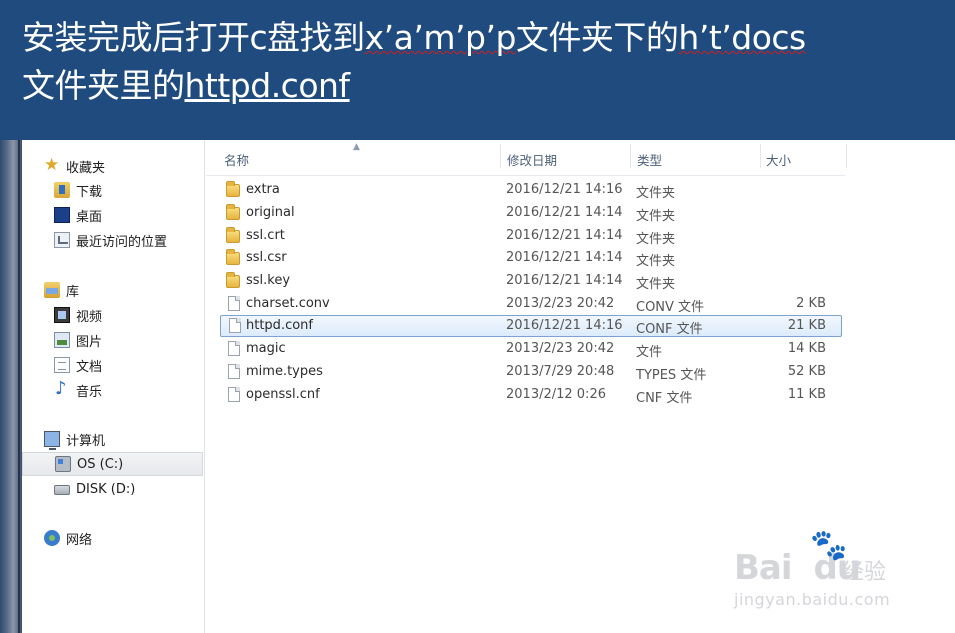 The height and width of the screenshot is (633, 955). Describe the element at coordinates (62, 490) in the screenshot. I see `disk-drive-icon` at that location.